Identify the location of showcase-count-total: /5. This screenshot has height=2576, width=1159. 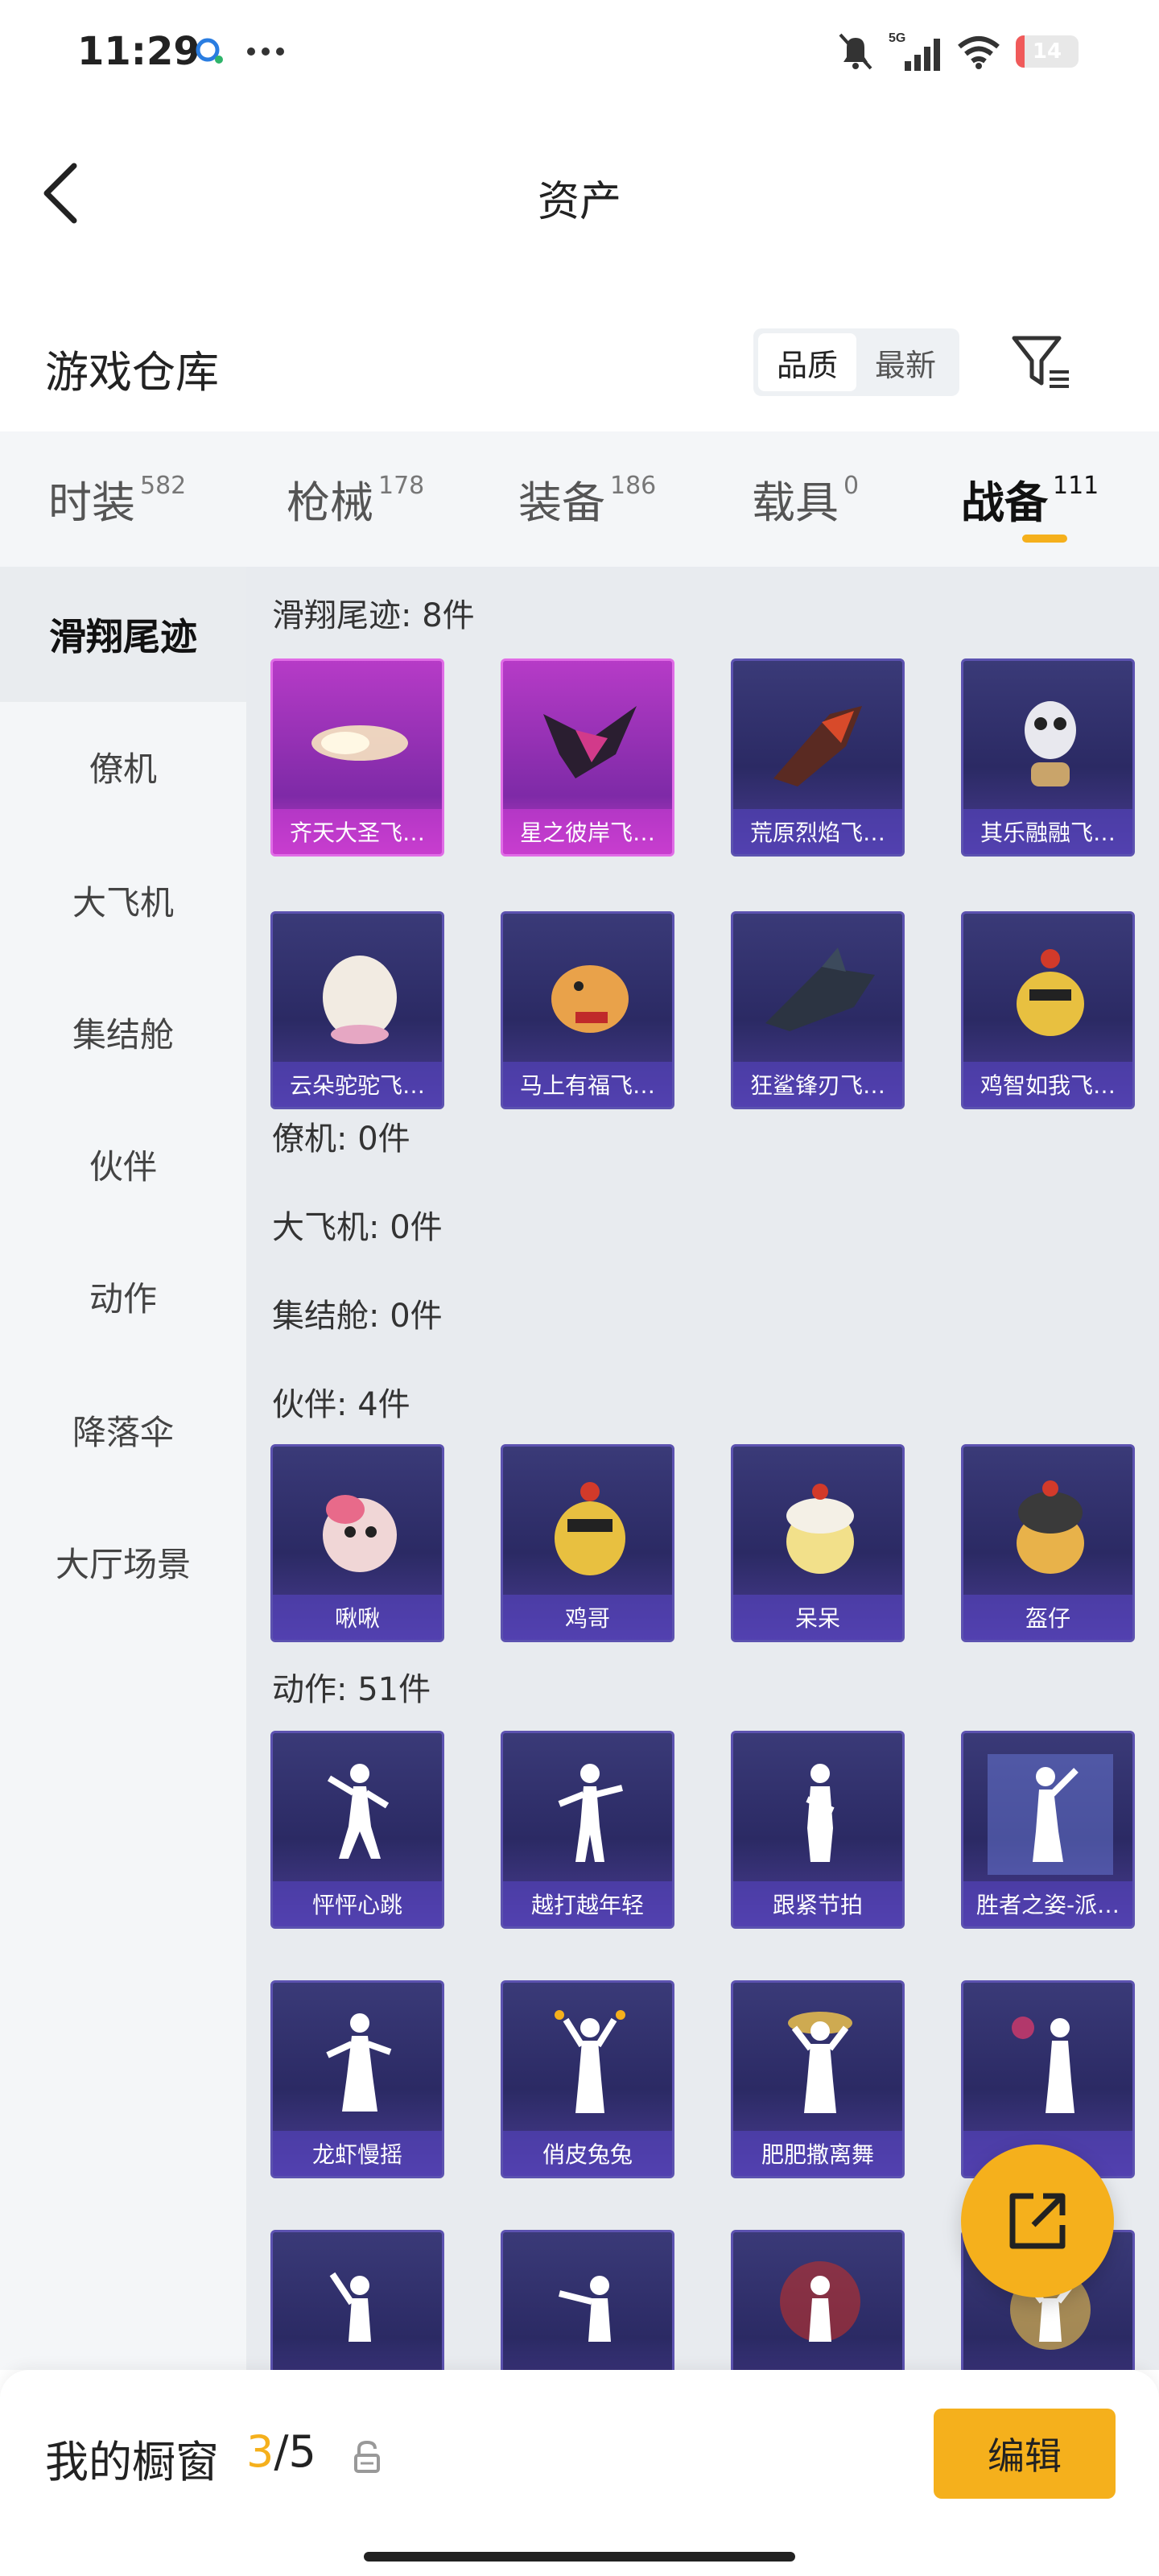
(295, 2451).